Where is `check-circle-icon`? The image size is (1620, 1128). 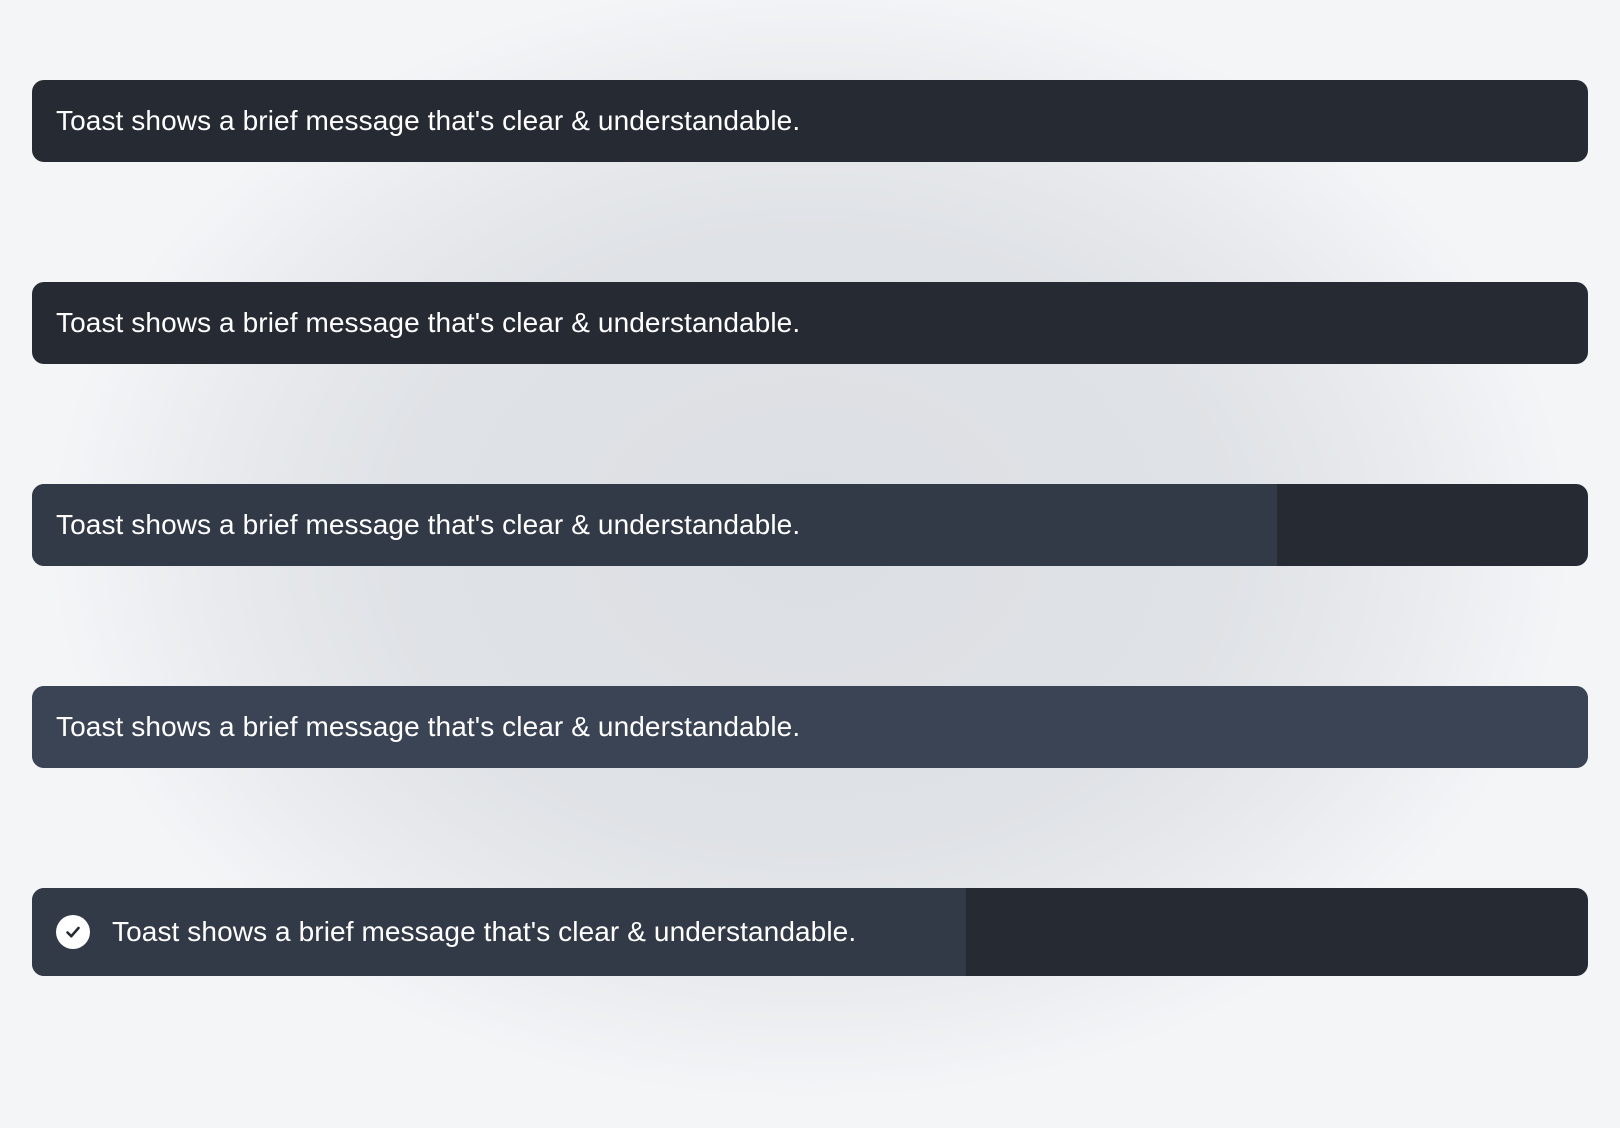
check-circle-icon is located at coordinates (73, 932).